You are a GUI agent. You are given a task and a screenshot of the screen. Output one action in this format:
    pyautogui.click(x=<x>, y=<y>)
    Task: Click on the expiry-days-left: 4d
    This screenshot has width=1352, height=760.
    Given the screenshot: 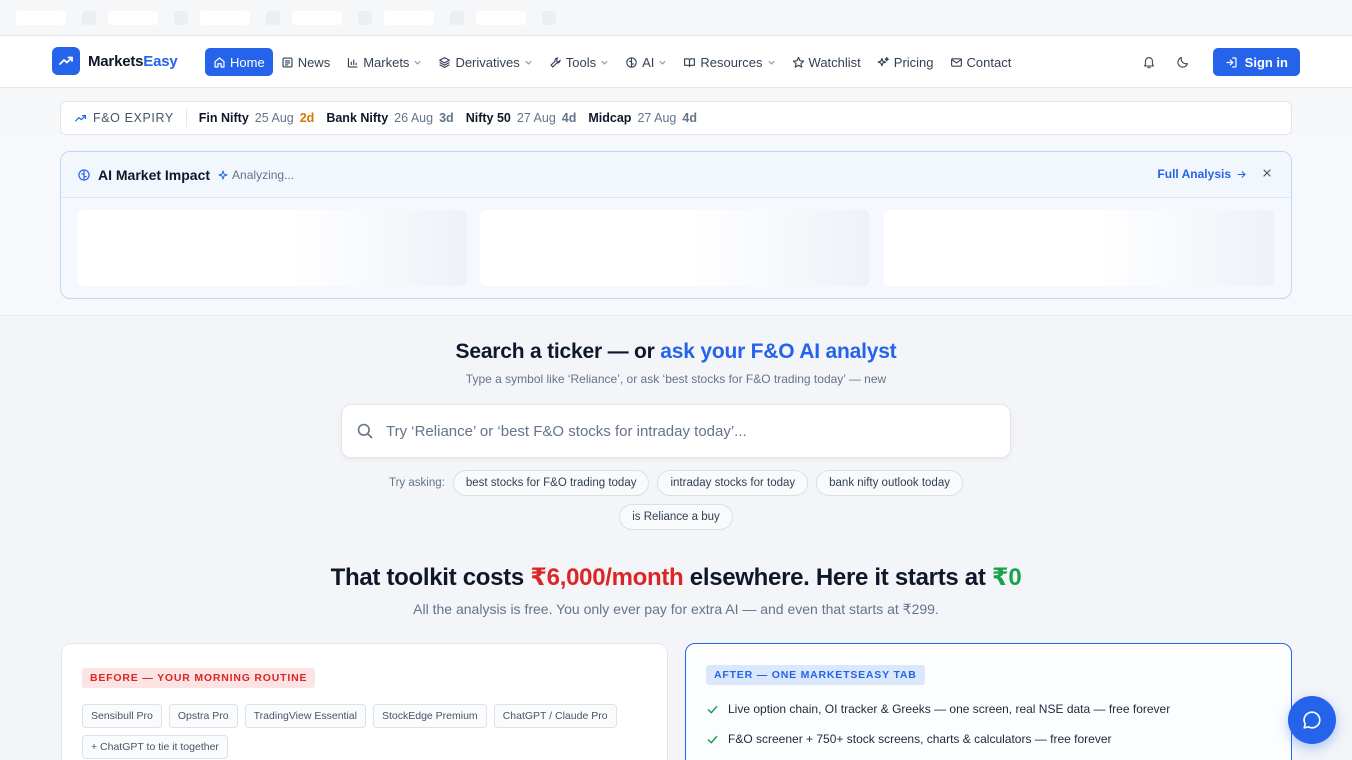 What is the action you would take?
    pyautogui.click(x=569, y=118)
    